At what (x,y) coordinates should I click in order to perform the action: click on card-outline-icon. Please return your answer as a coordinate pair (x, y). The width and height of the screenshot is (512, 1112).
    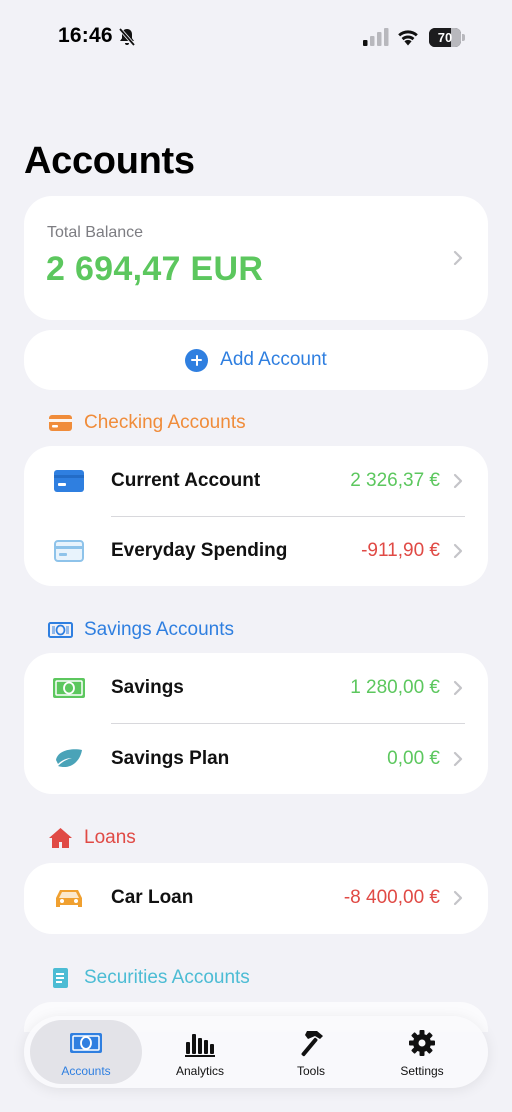
    Looking at the image, I should click on (69, 551).